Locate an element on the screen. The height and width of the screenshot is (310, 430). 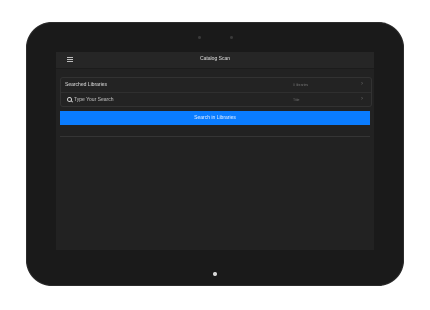
search-in-libraries-button: Search in Libraries is located at coordinates (215, 118).